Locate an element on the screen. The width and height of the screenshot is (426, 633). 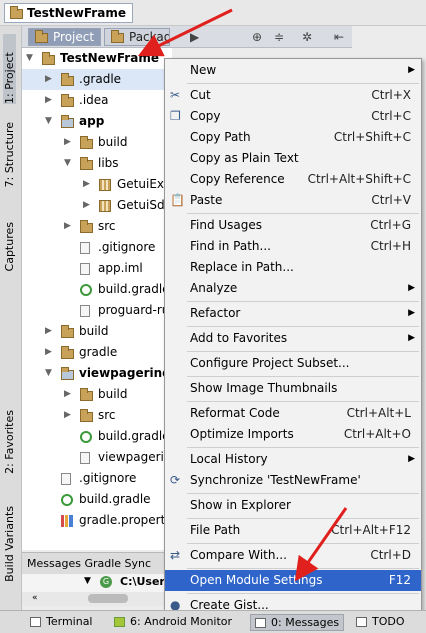
tree-row: ▼ libs is located at coordinates (97, 163).